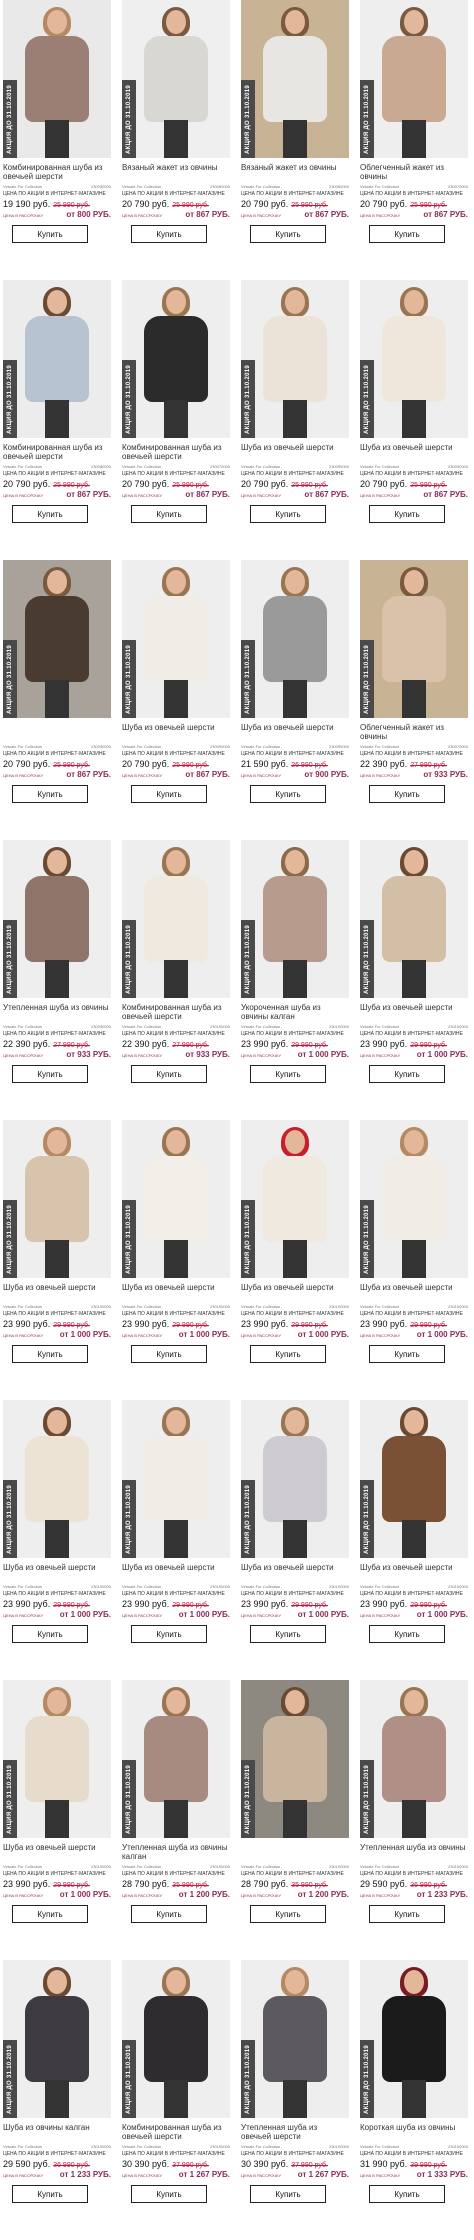 This screenshot has width=474, height=2240. Describe the element at coordinates (295, 1012) in the screenshot. I see `product-title: Укороченная шуба из овчины калган` at that location.